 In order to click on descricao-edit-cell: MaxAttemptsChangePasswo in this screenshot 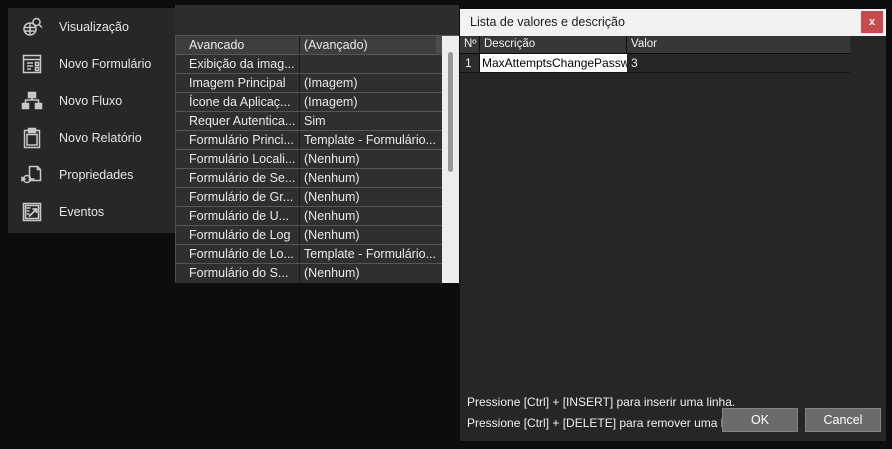, I will do `click(553, 63)`.